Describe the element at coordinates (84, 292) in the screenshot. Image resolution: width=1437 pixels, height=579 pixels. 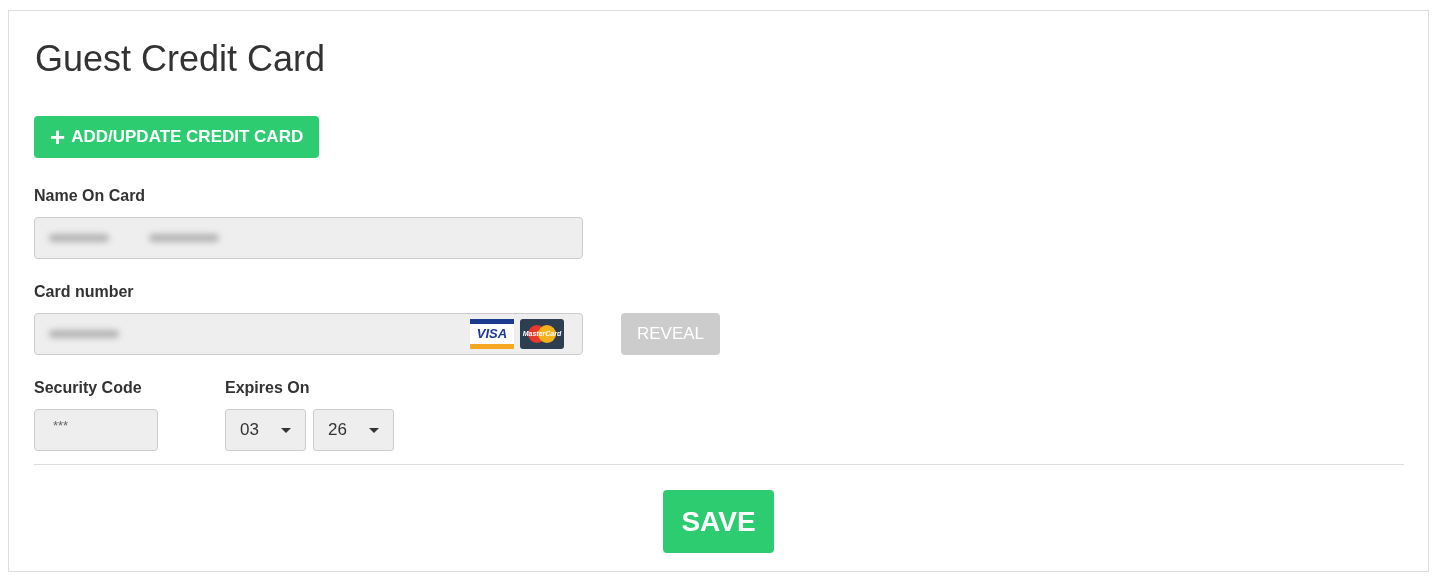
I see `field-label: Card number` at that location.